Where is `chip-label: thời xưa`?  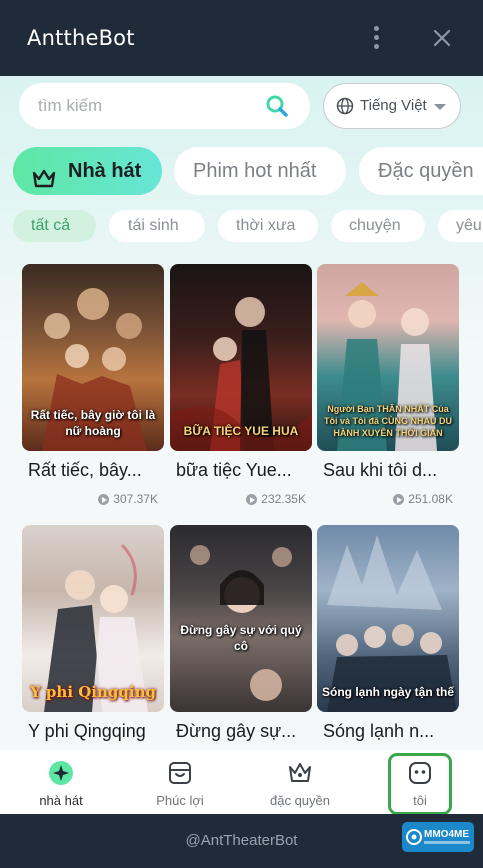 chip-label: thời xưa is located at coordinates (266, 225).